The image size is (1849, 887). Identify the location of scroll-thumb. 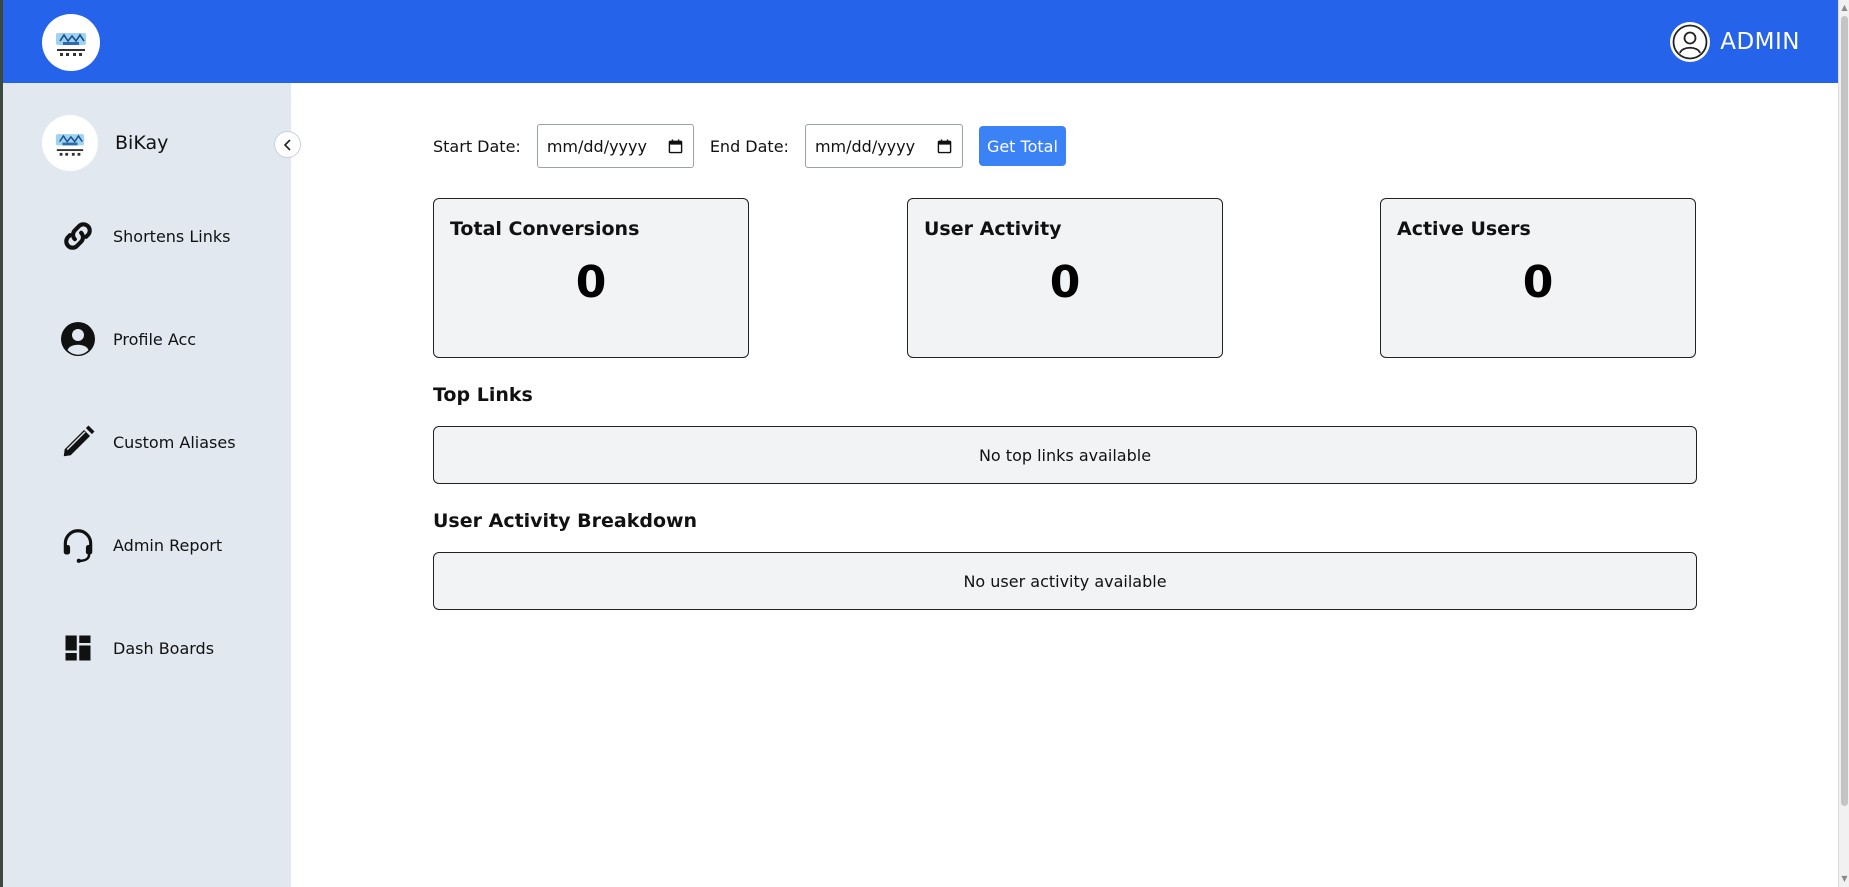
(1844, 411).